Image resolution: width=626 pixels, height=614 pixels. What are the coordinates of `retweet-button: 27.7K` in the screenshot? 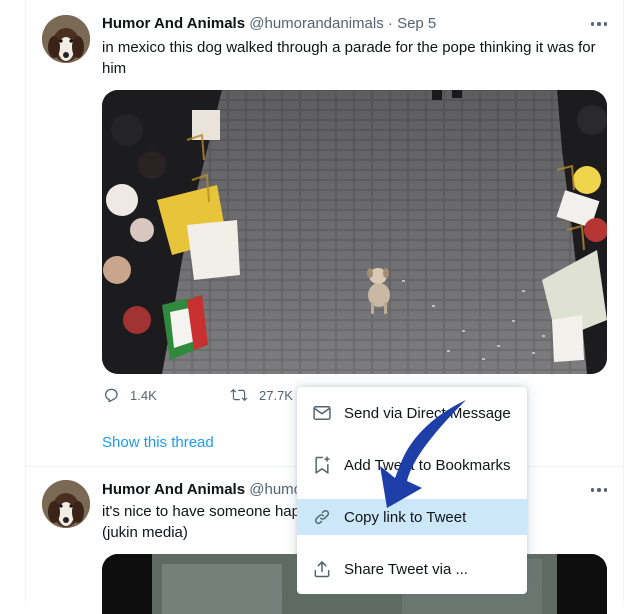 It's located at (261, 395).